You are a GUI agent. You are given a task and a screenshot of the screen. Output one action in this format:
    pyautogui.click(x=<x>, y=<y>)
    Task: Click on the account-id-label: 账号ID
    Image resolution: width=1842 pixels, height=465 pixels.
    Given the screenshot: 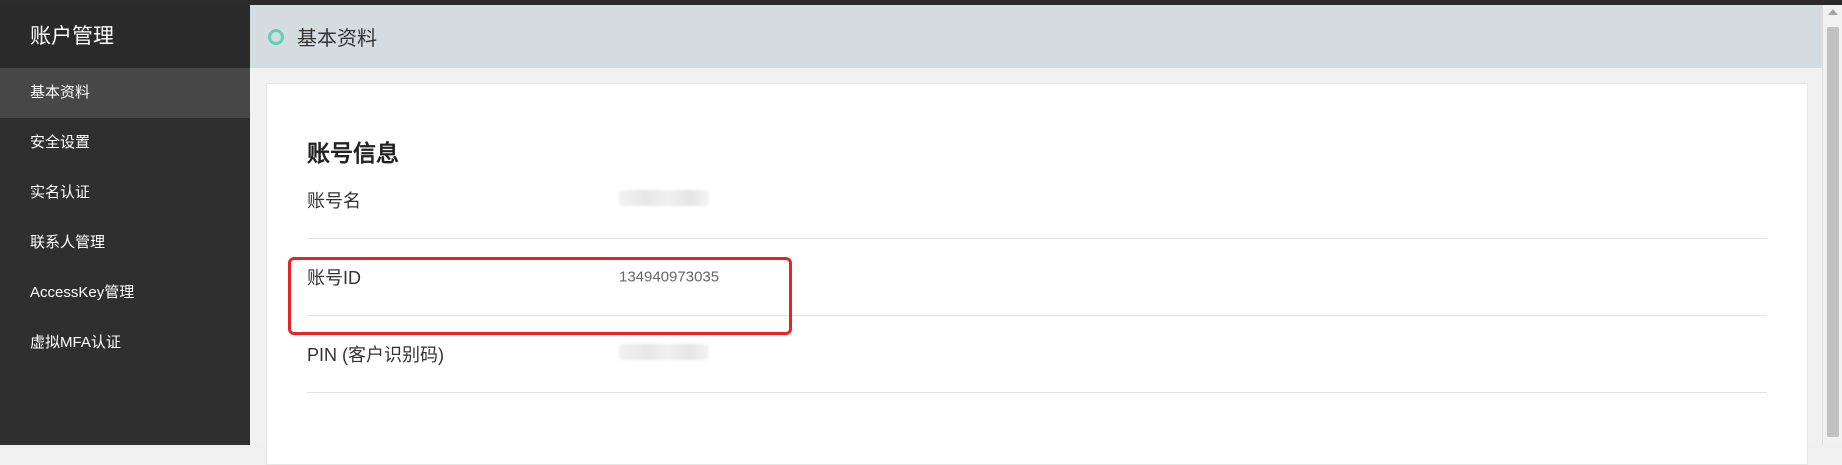 What is the action you would take?
    pyautogui.click(x=334, y=278)
    